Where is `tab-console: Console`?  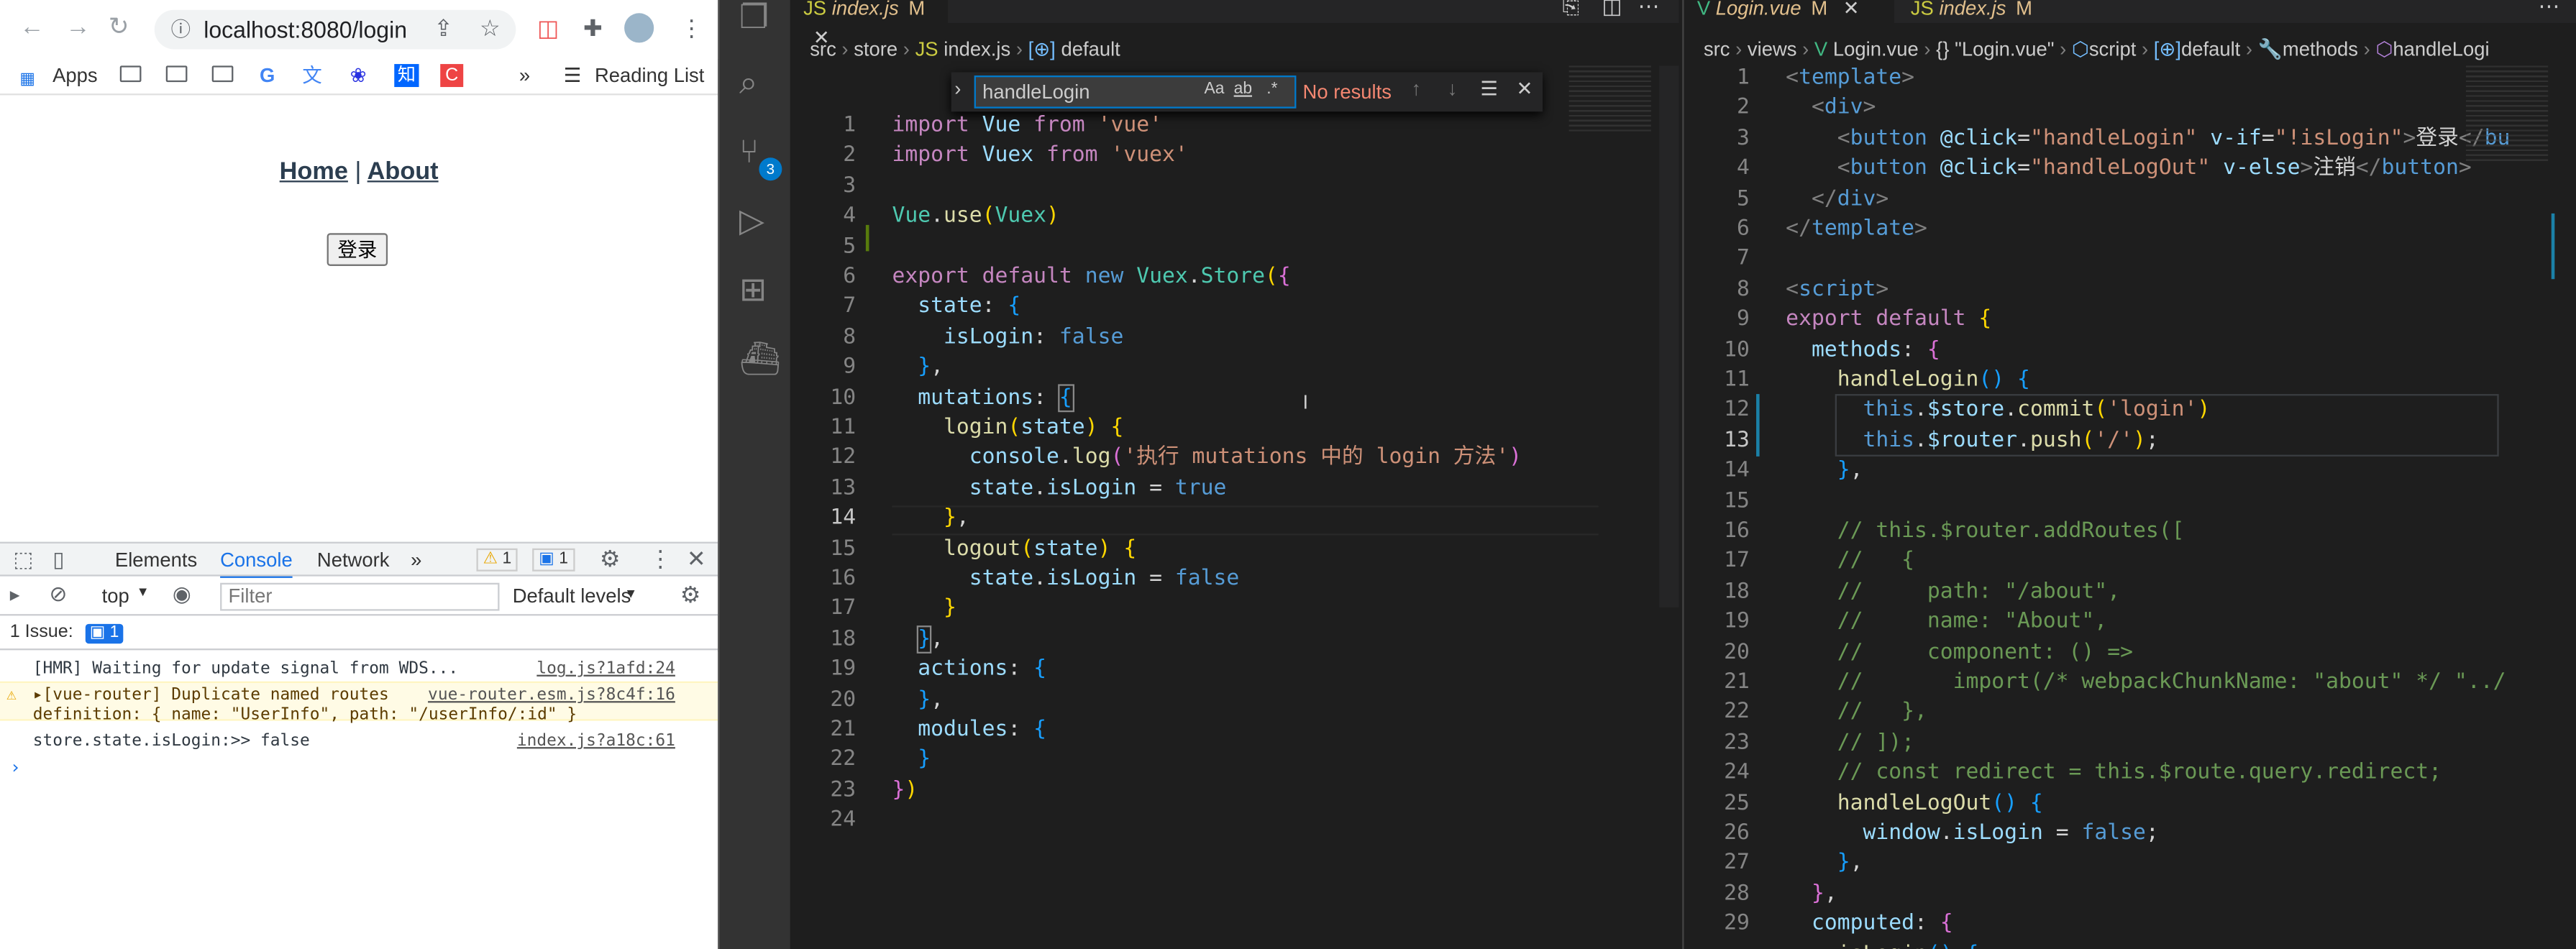 tab-console: Console is located at coordinates (256, 563).